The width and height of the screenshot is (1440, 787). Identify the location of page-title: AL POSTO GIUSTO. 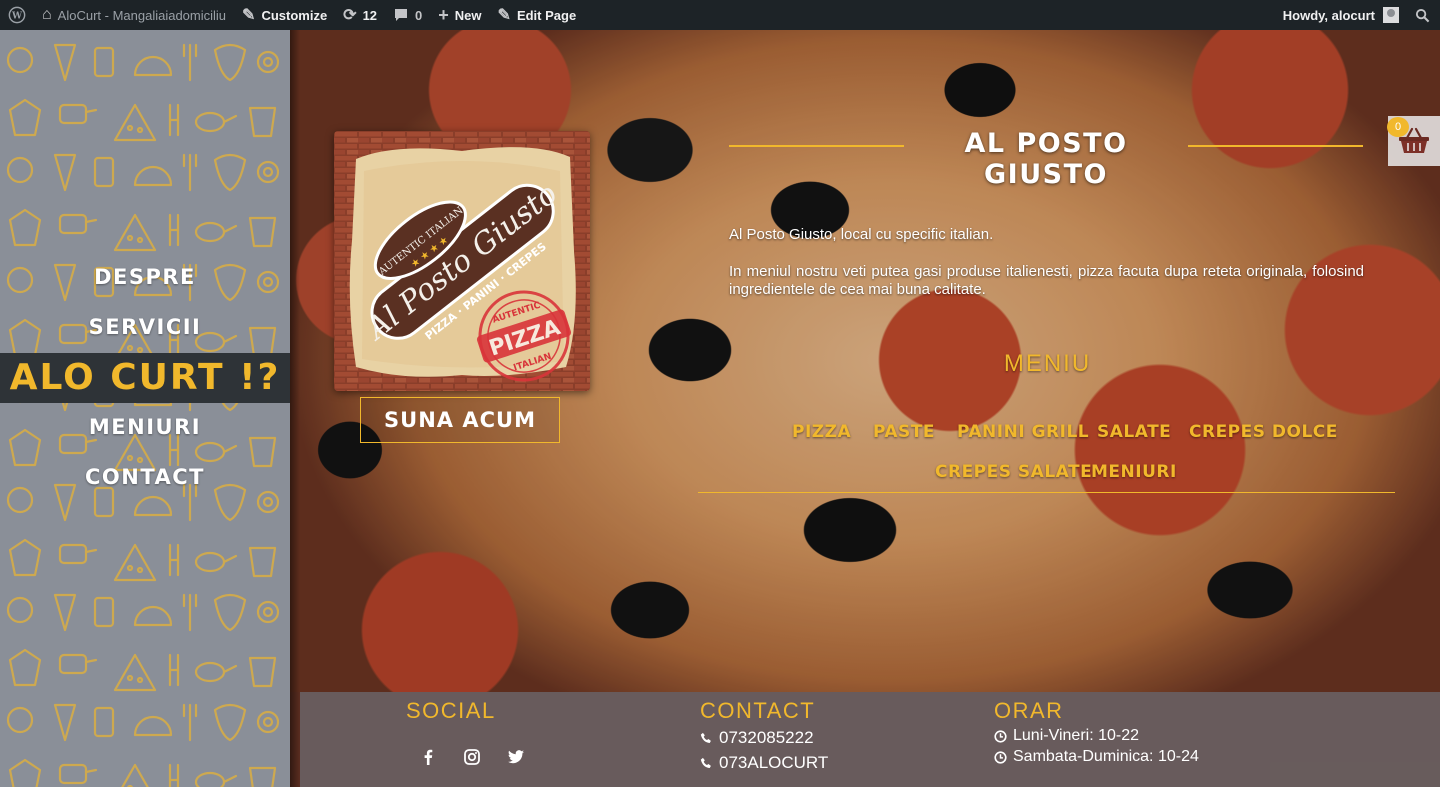
(1046, 159).